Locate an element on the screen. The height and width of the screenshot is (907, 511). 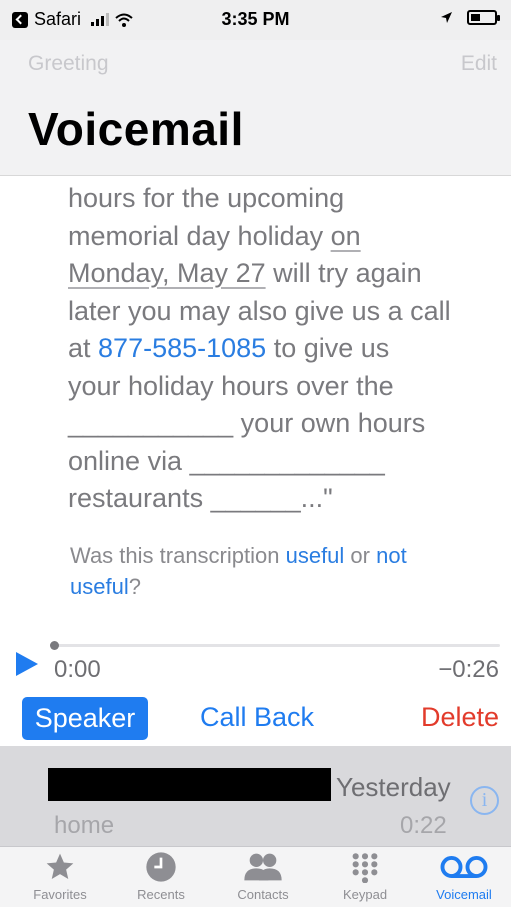
tab-contacts: Contacts is located at coordinates (263, 876).